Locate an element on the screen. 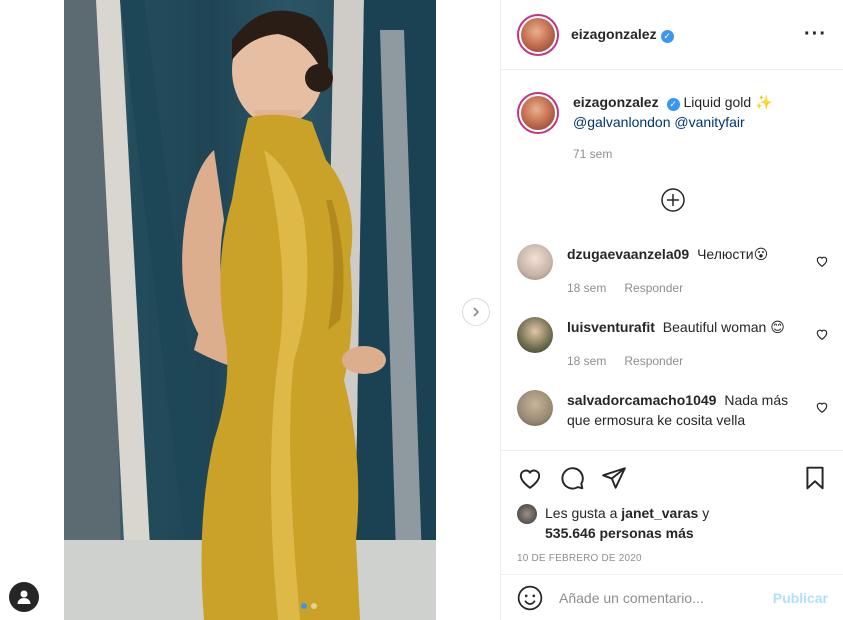 The image size is (843, 620). author-avatar-caption is located at coordinates (538, 113).